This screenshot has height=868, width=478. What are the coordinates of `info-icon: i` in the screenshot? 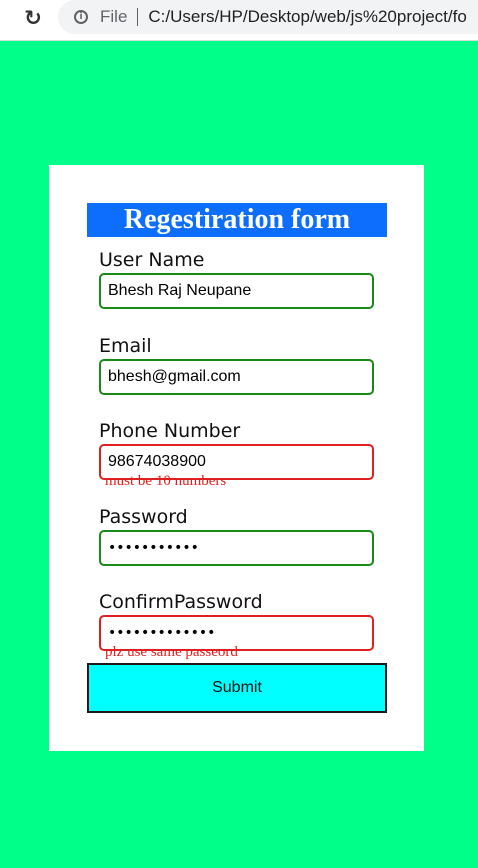 It's located at (81, 17).